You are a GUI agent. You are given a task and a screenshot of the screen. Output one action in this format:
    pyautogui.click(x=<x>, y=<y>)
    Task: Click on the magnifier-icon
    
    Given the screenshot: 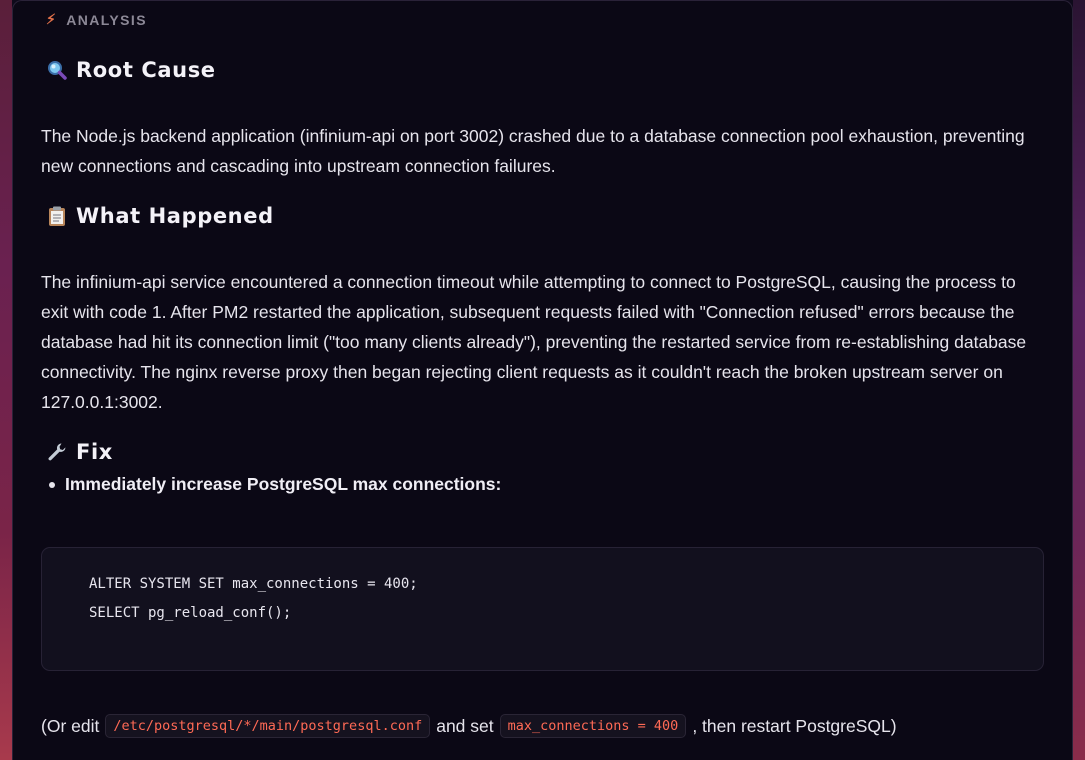 What is the action you would take?
    pyautogui.click(x=57, y=70)
    